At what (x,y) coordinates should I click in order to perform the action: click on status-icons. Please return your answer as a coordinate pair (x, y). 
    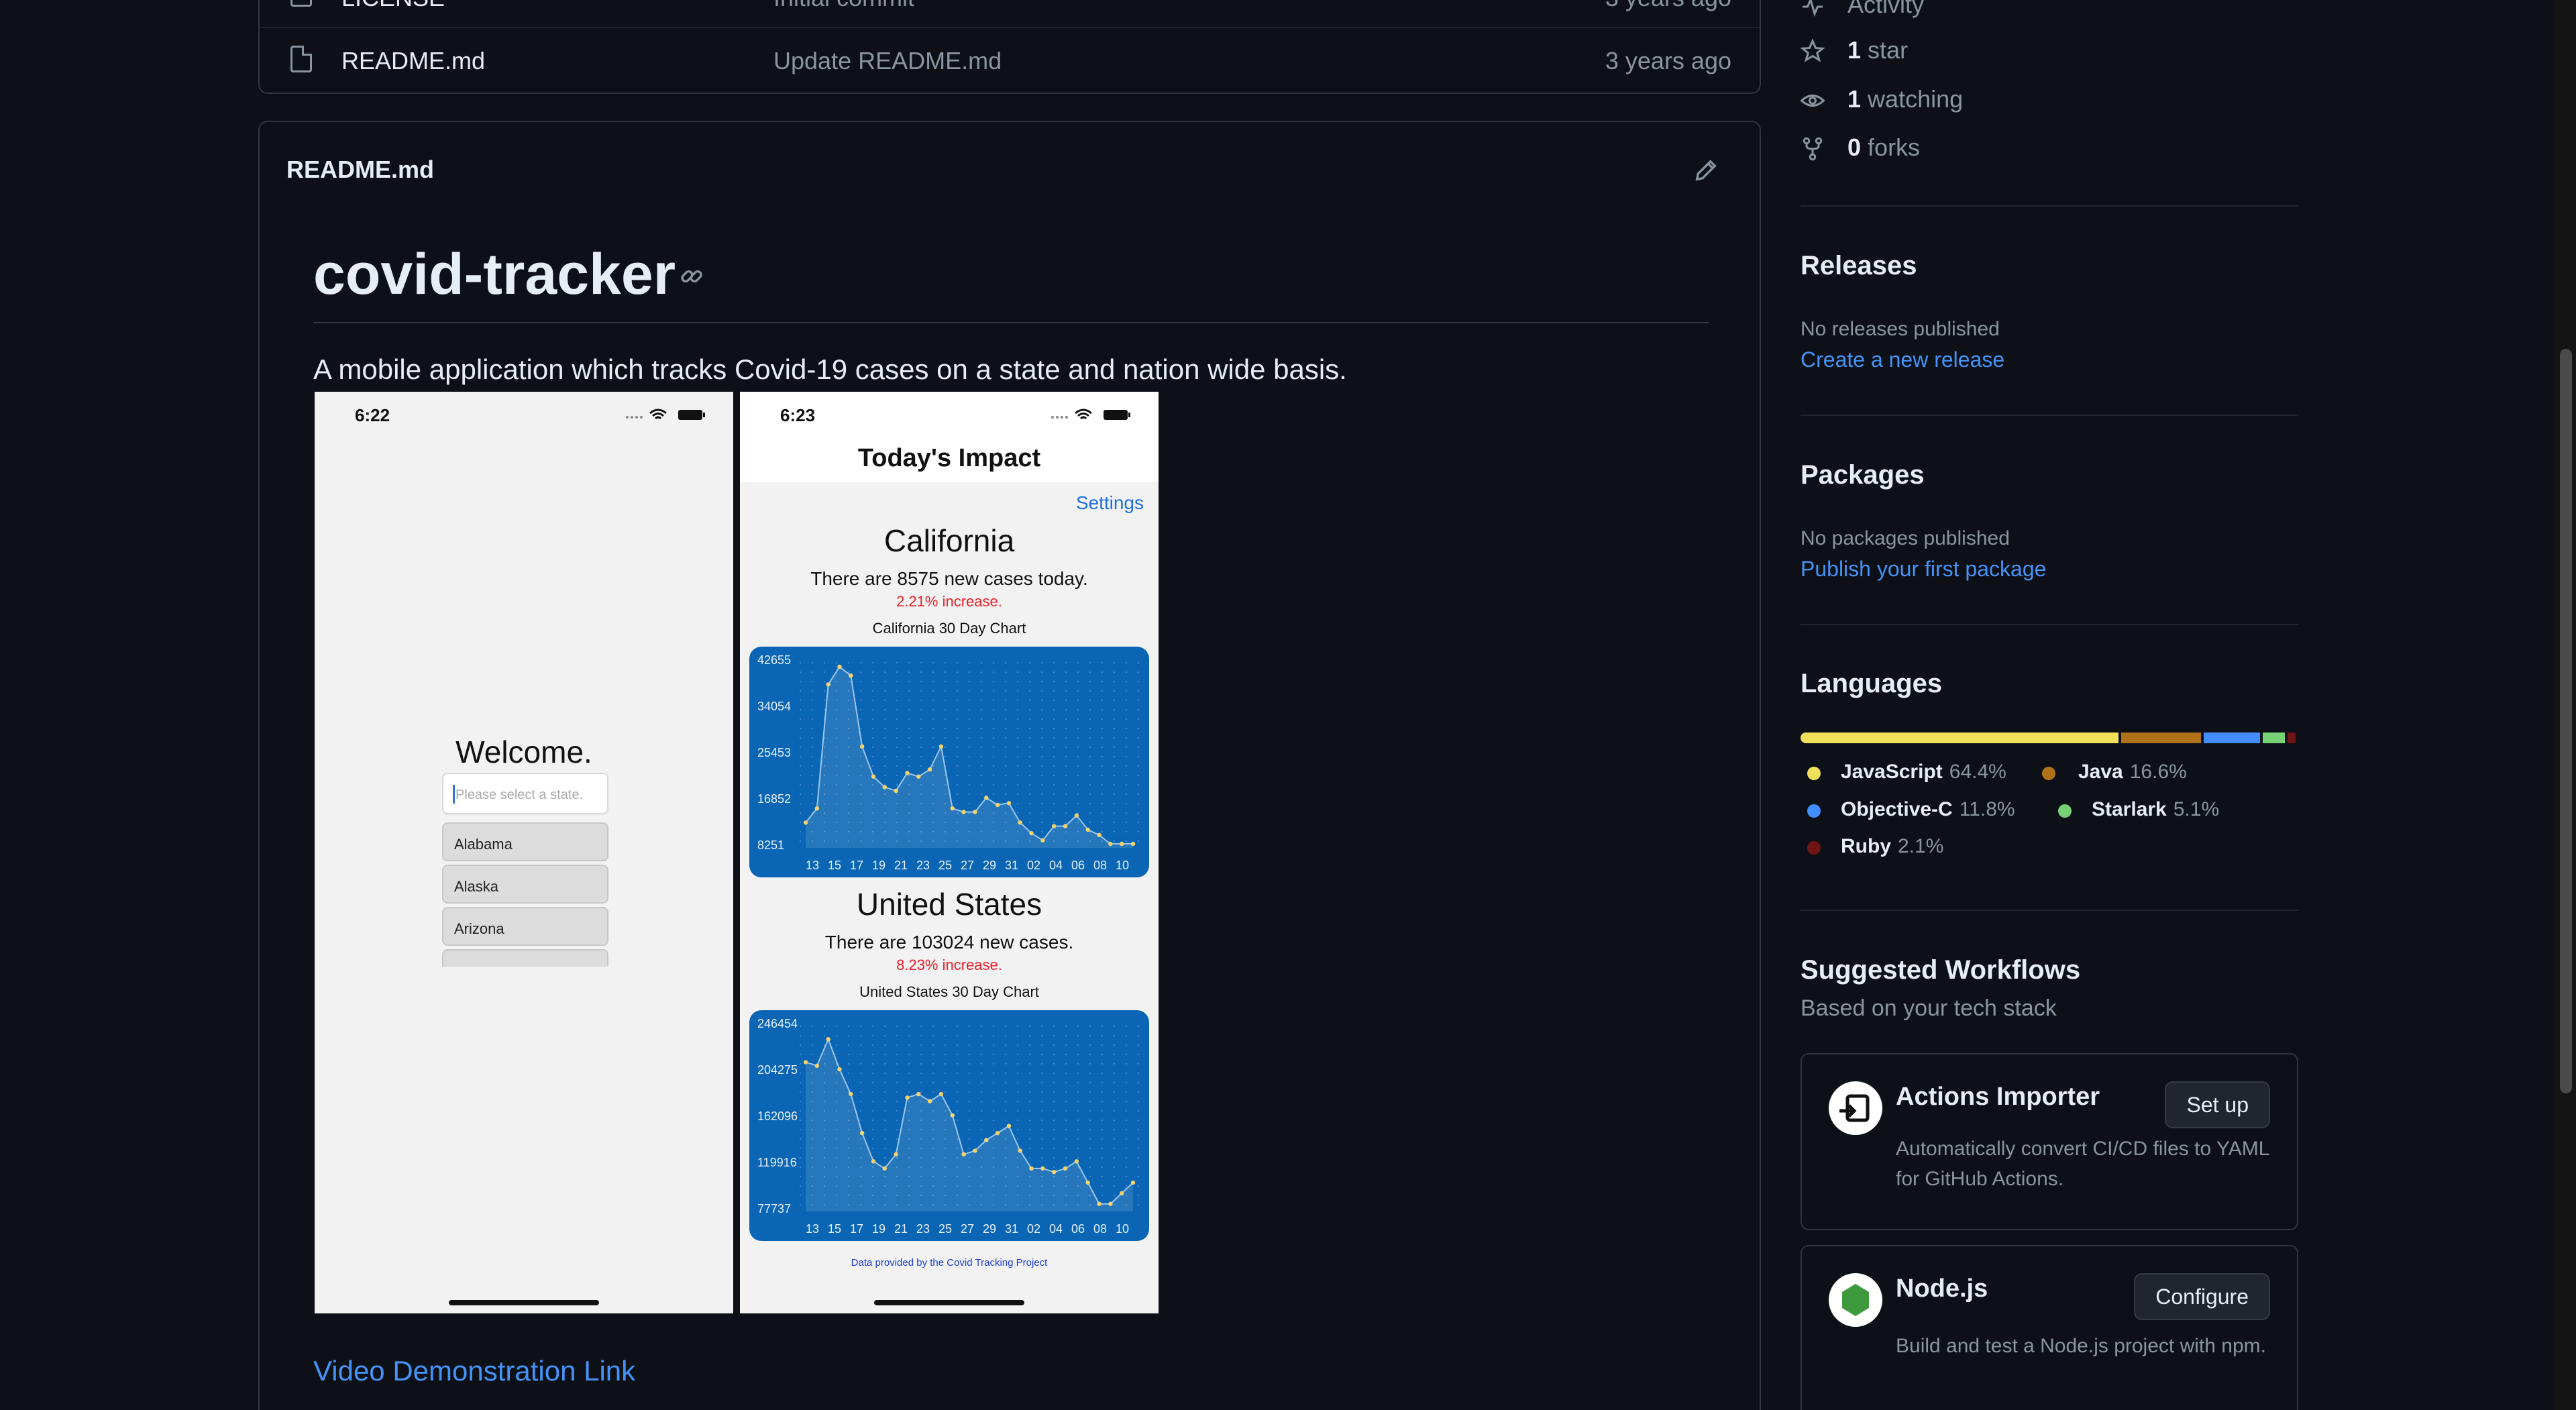
    Looking at the image, I should click on (665, 414).